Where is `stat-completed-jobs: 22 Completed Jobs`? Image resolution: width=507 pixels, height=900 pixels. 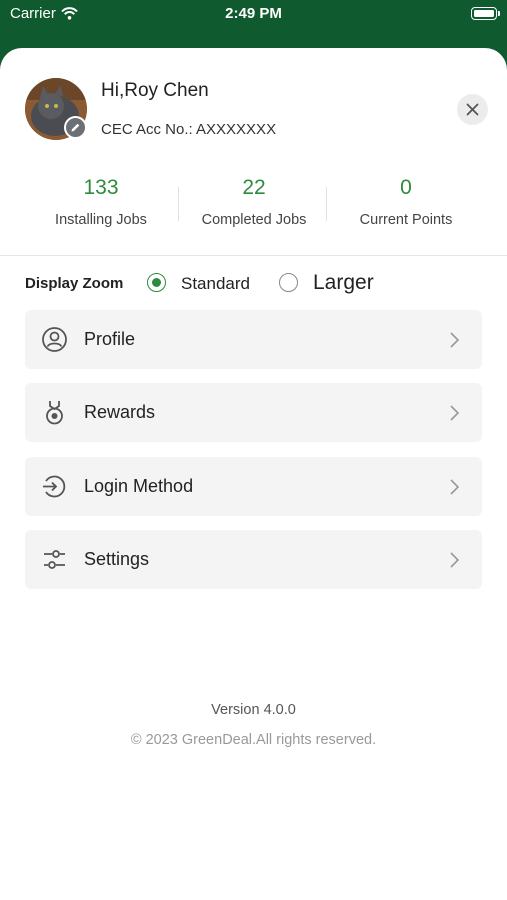 stat-completed-jobs: 22 Completed Jobs is located at coordinates (254, 200).